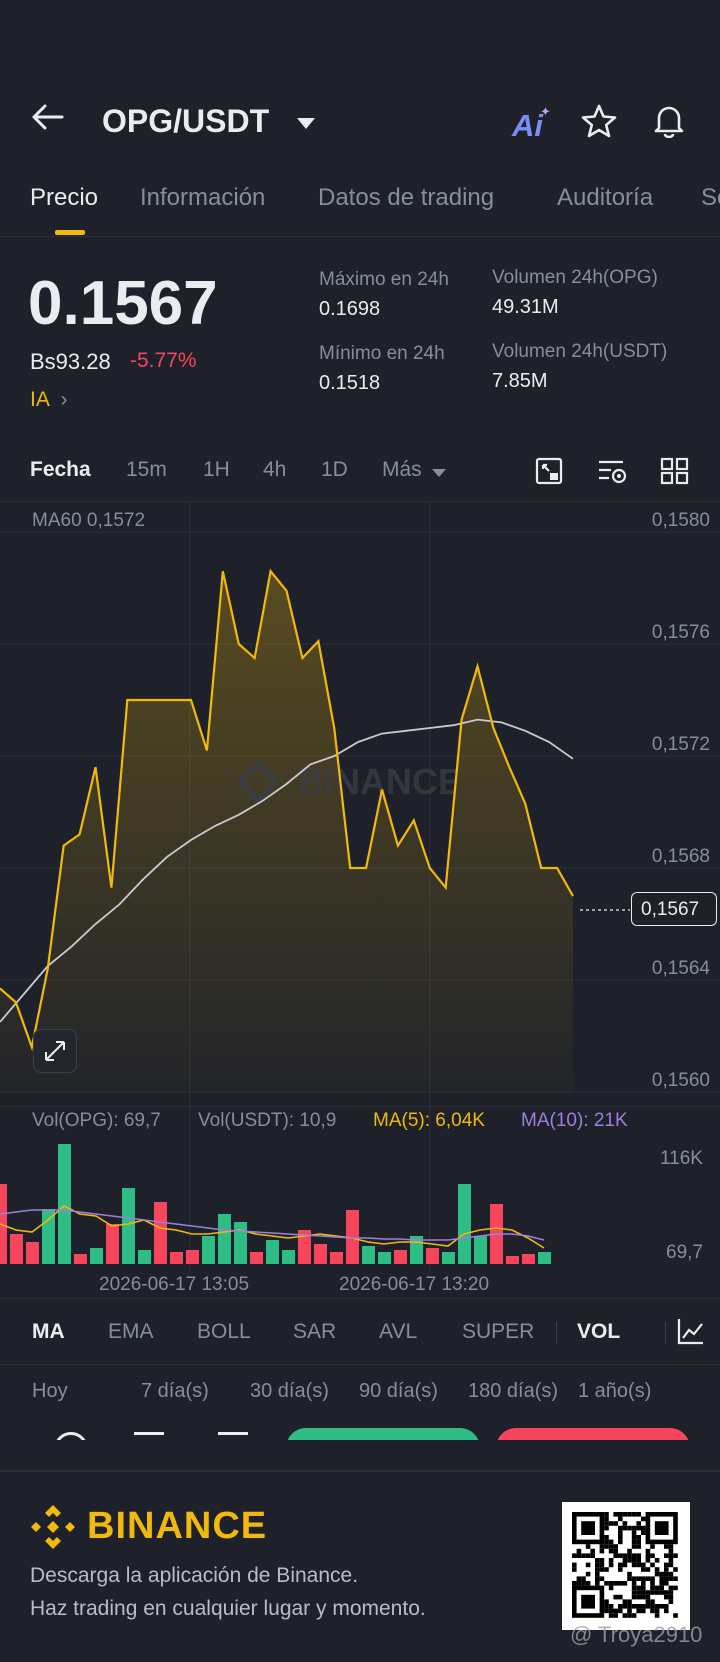 This screenshot has height=1662, width=720. Describe the element at coordinates (174, 1284) in the screenshot. I see `x-axis-label: 2026-06-17 13:05` at that location.